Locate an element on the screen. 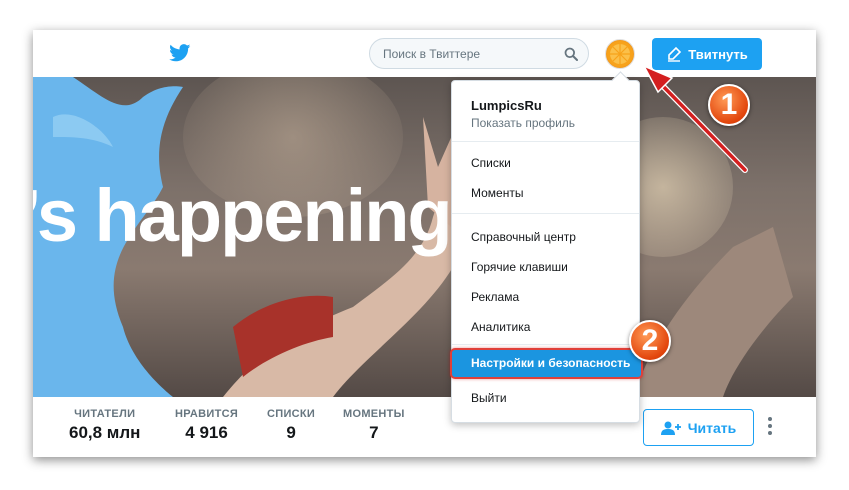 The width and height of the screenshot is (849, 490). annotation-arrow is located at coordinates (695, 118).